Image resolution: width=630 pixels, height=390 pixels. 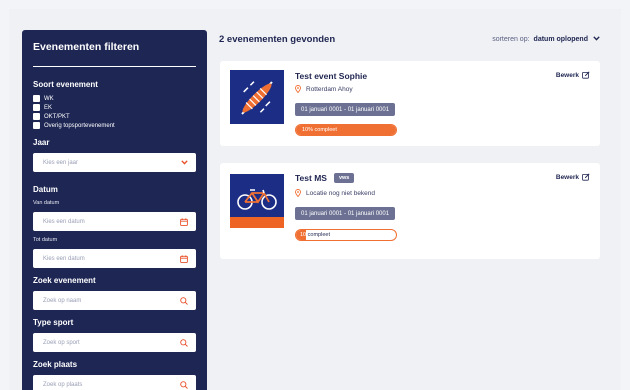 What do you see at coordinates (86, 47) in the screenshot?
I see `sidebar-title: Evenementen filteren` at bounding box center [86, 47].